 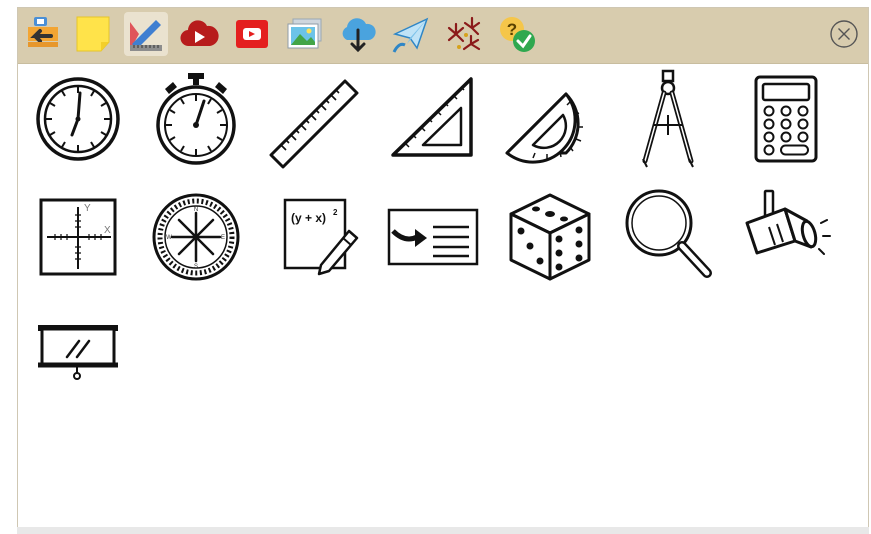 I want to click on toolbar: ?, so click(x=443, y=36).